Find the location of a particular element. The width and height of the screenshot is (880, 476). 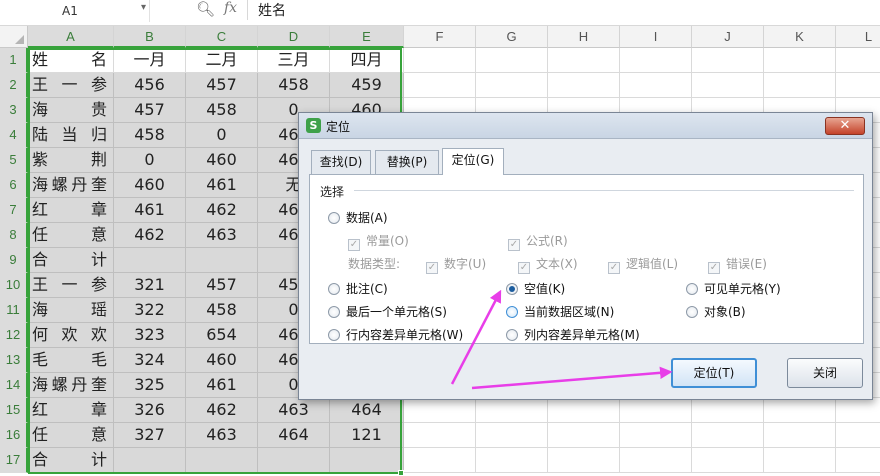

table-cell: 红章 is located at coordinates (71, 210).